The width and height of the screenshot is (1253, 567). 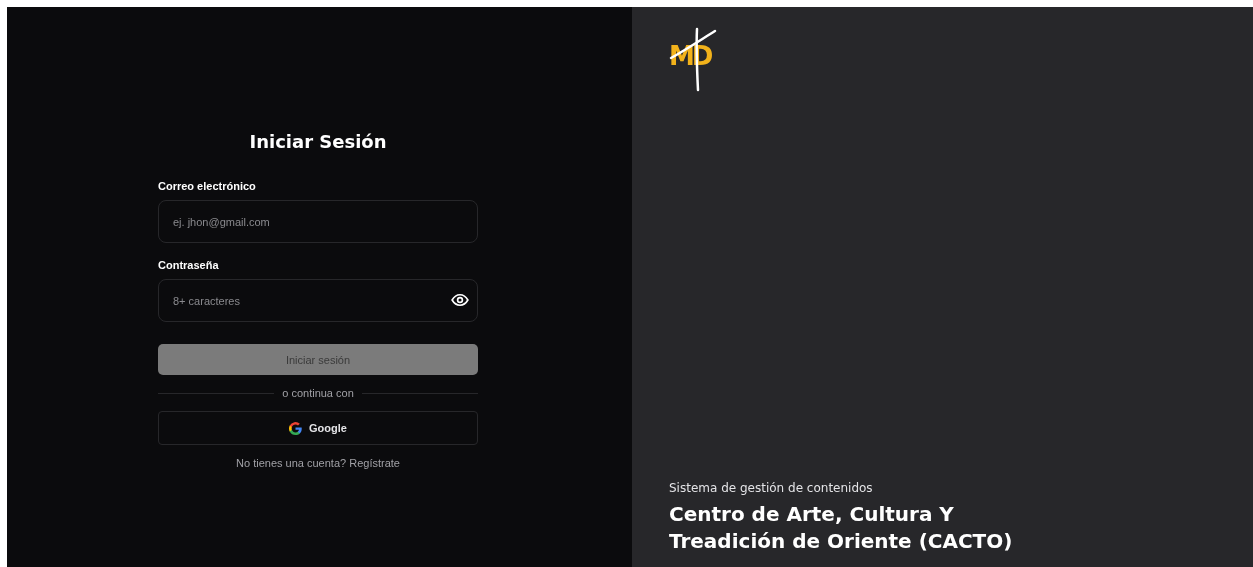 What do you see at coordinates (189, 265) in the screenshot?
I see `field-label: Contraseña` at bounding box center [189, 265].